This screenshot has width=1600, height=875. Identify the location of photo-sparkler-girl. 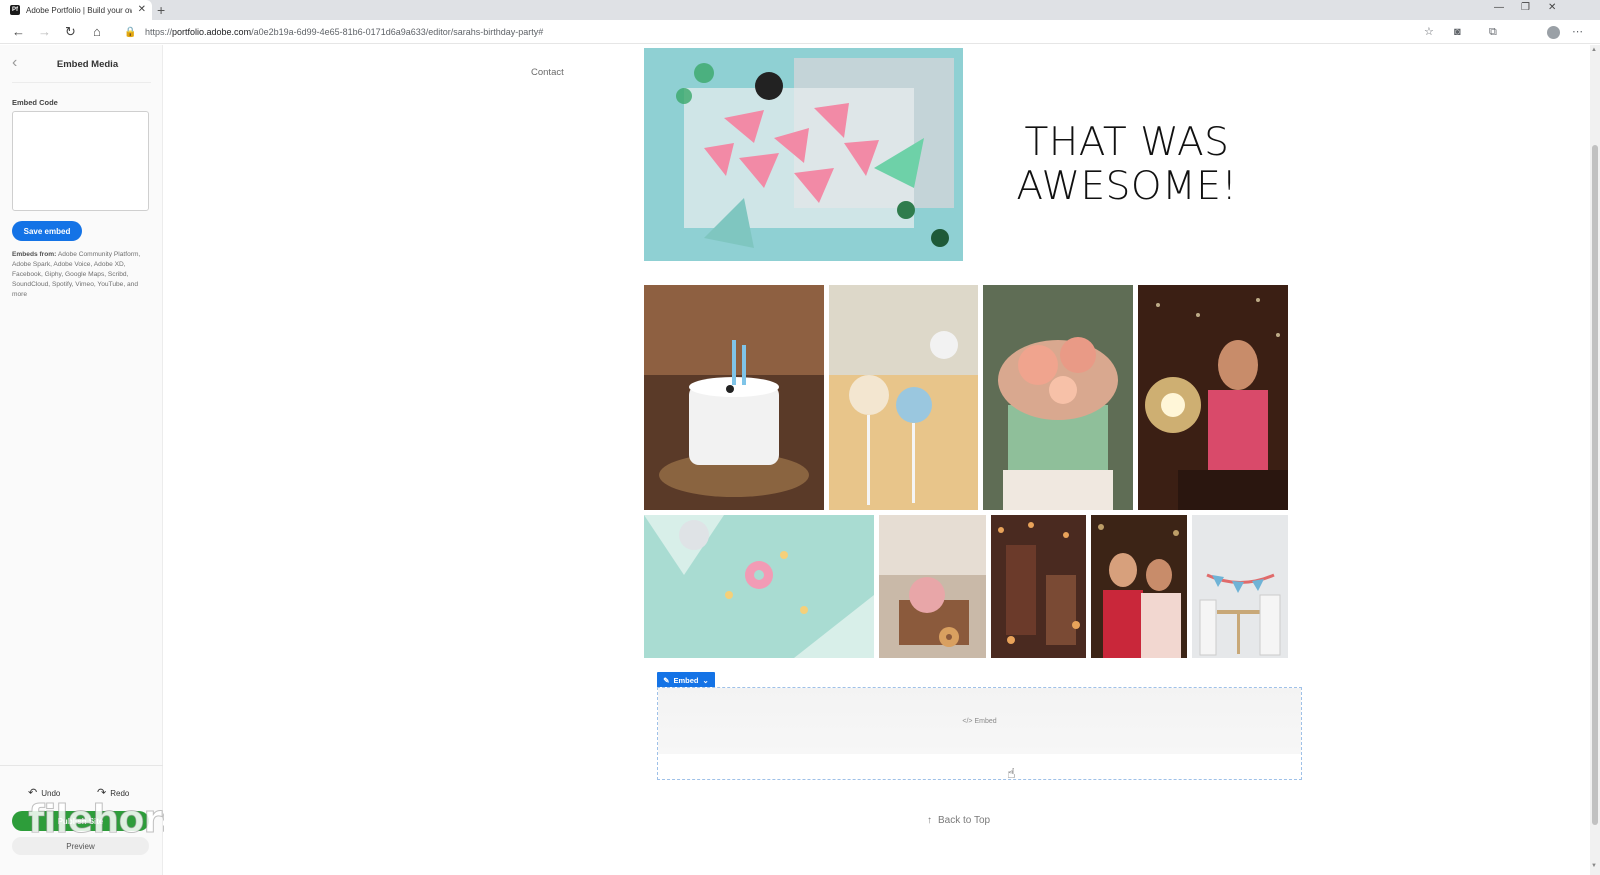
(1213, 397).